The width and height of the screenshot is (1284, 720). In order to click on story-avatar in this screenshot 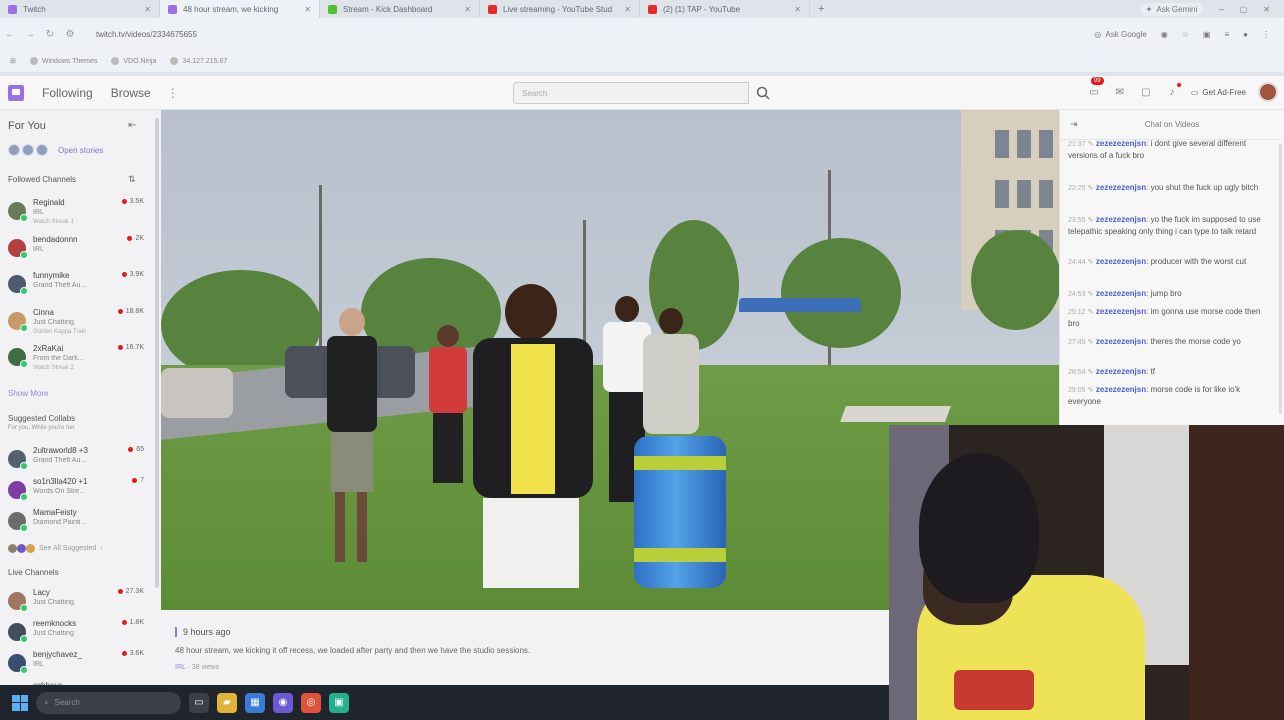, I will do `click(14, 150)`.